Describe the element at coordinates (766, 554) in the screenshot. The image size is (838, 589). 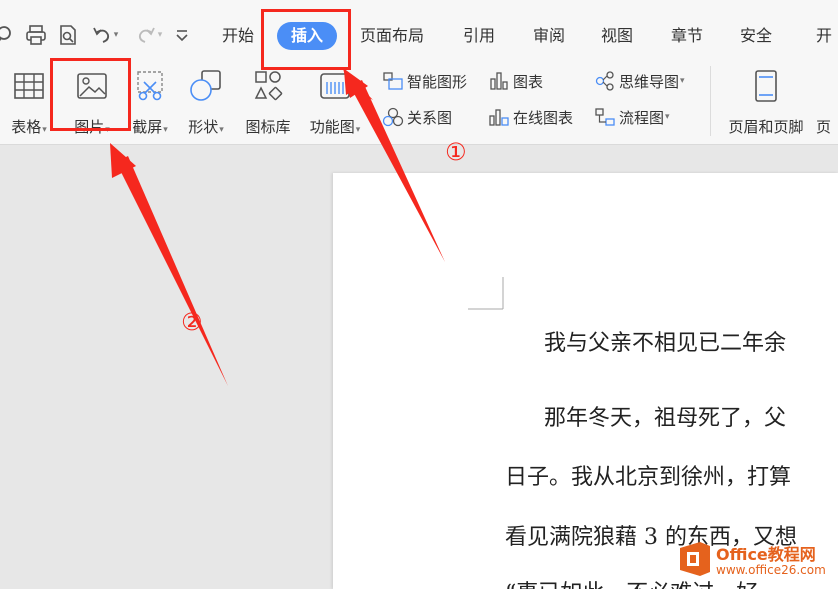
I see `watermark-title: Office教程网` at that location.